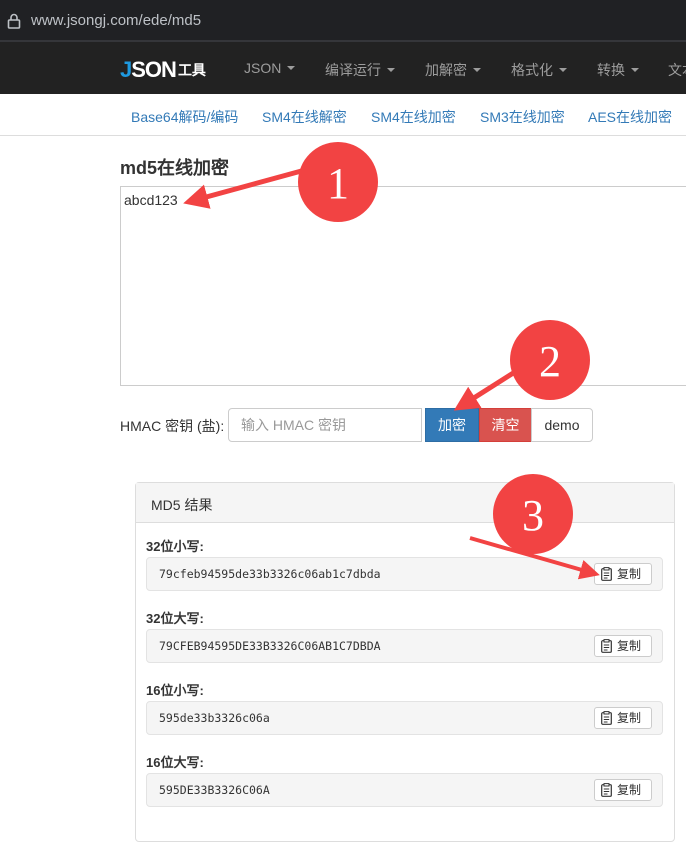  What do you see at coordinates (214, 790) in the screenshot?
I see `result-value: 595DE33B3326C06A` at bounding box center [214, 790].